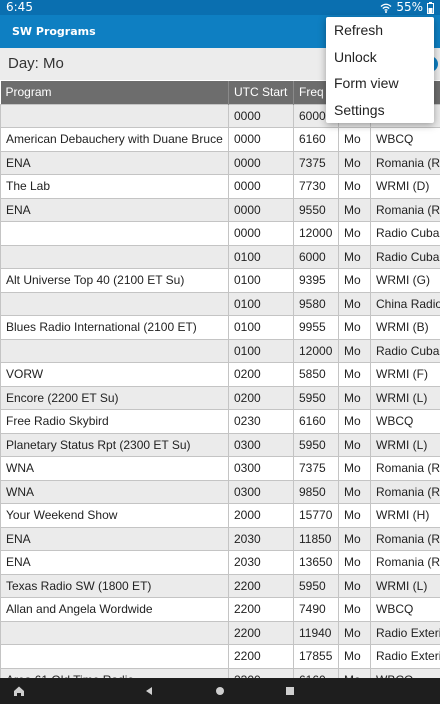  What do you see at coordinates (380, 83) in the screenshot?
I see `menu-item-form-view: Form view` at bounding box center [380, 83].